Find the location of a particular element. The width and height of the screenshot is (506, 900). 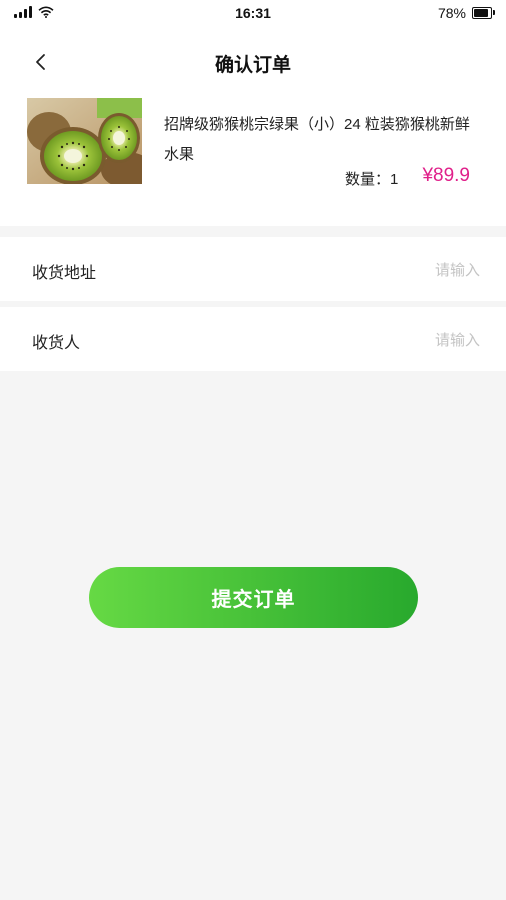

product-name: 招牌级猕猴桃宗绿果（小）24 粒装猕猴桃新鲜水果 is located at coordinates (317, 139).